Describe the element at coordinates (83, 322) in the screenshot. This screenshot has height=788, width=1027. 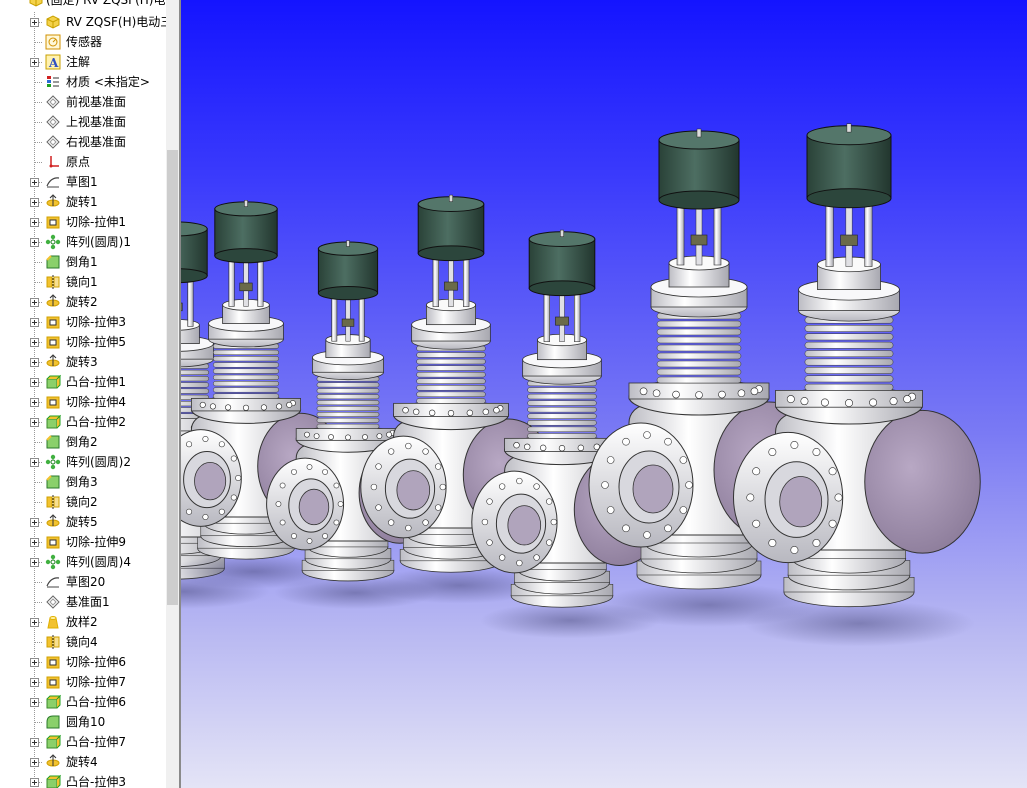
I see `tree-item: 切除-拉伸3` at that location.